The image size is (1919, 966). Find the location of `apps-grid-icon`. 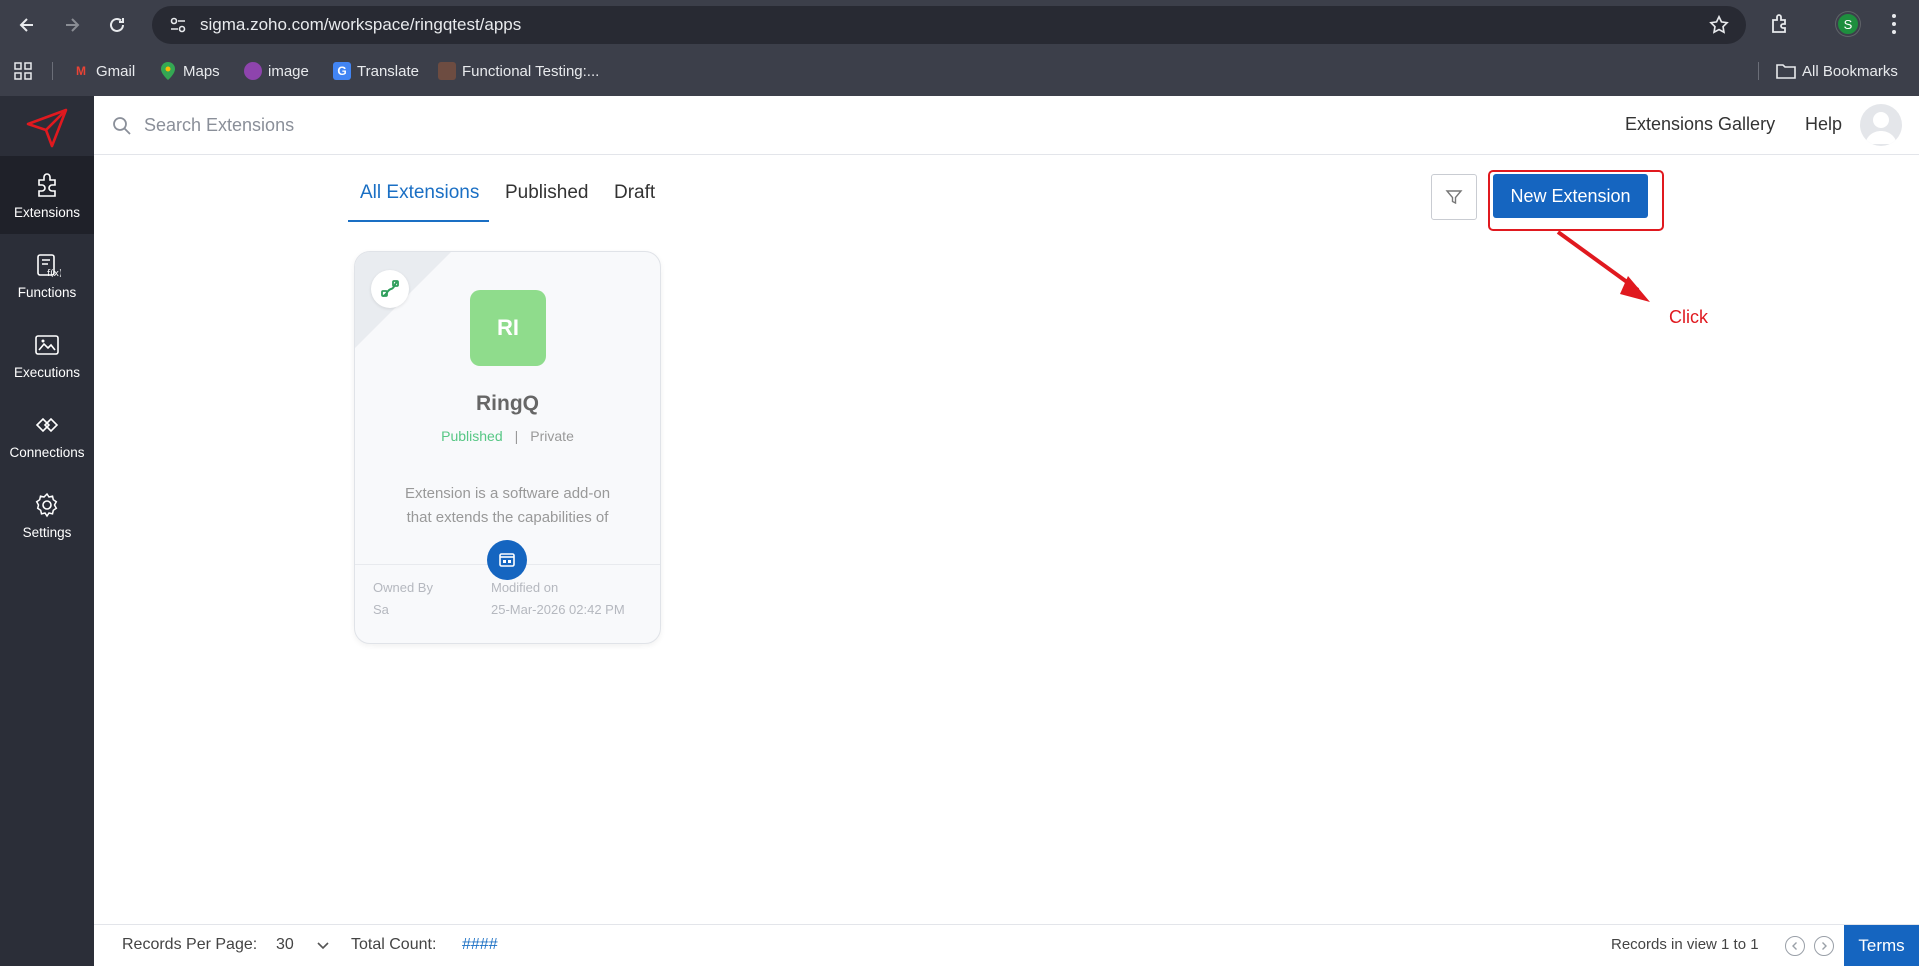

apps-grid-icon is located at coordinates (23, 71).